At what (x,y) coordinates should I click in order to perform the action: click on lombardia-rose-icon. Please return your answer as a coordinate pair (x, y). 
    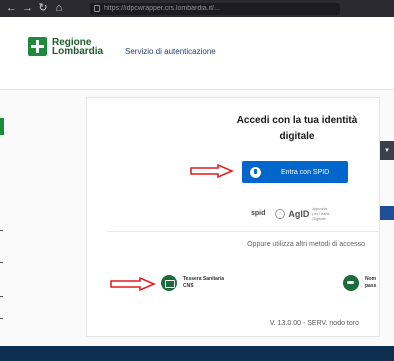
    Looking at the image, I should click on (37, 46).